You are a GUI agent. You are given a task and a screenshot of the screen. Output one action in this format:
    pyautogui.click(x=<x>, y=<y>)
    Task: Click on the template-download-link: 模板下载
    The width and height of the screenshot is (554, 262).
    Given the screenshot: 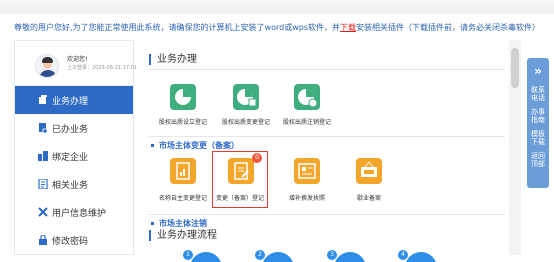 What is the action you would take?
    pyautogui.click(x=538, y=138)
    